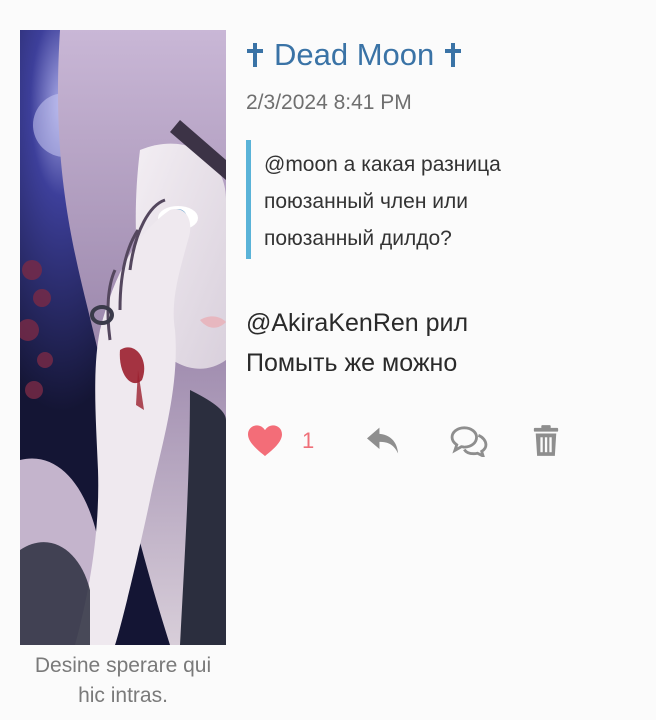  Describe the element at coordinates (265, 441) in the screenshot. I see `heart-icon` at that location.